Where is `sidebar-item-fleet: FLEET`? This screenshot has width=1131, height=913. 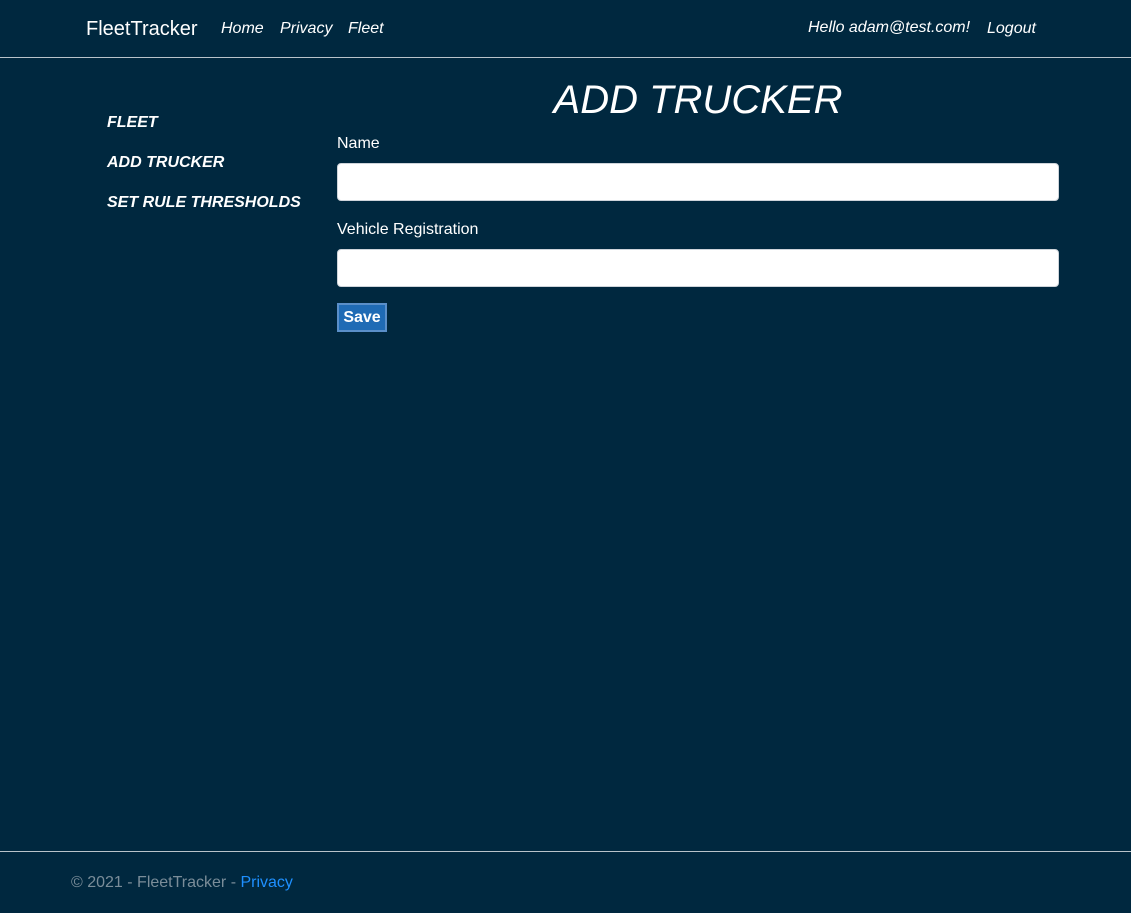 sidebar-item-fleet: FLEET is located at coordinates (132, 123).